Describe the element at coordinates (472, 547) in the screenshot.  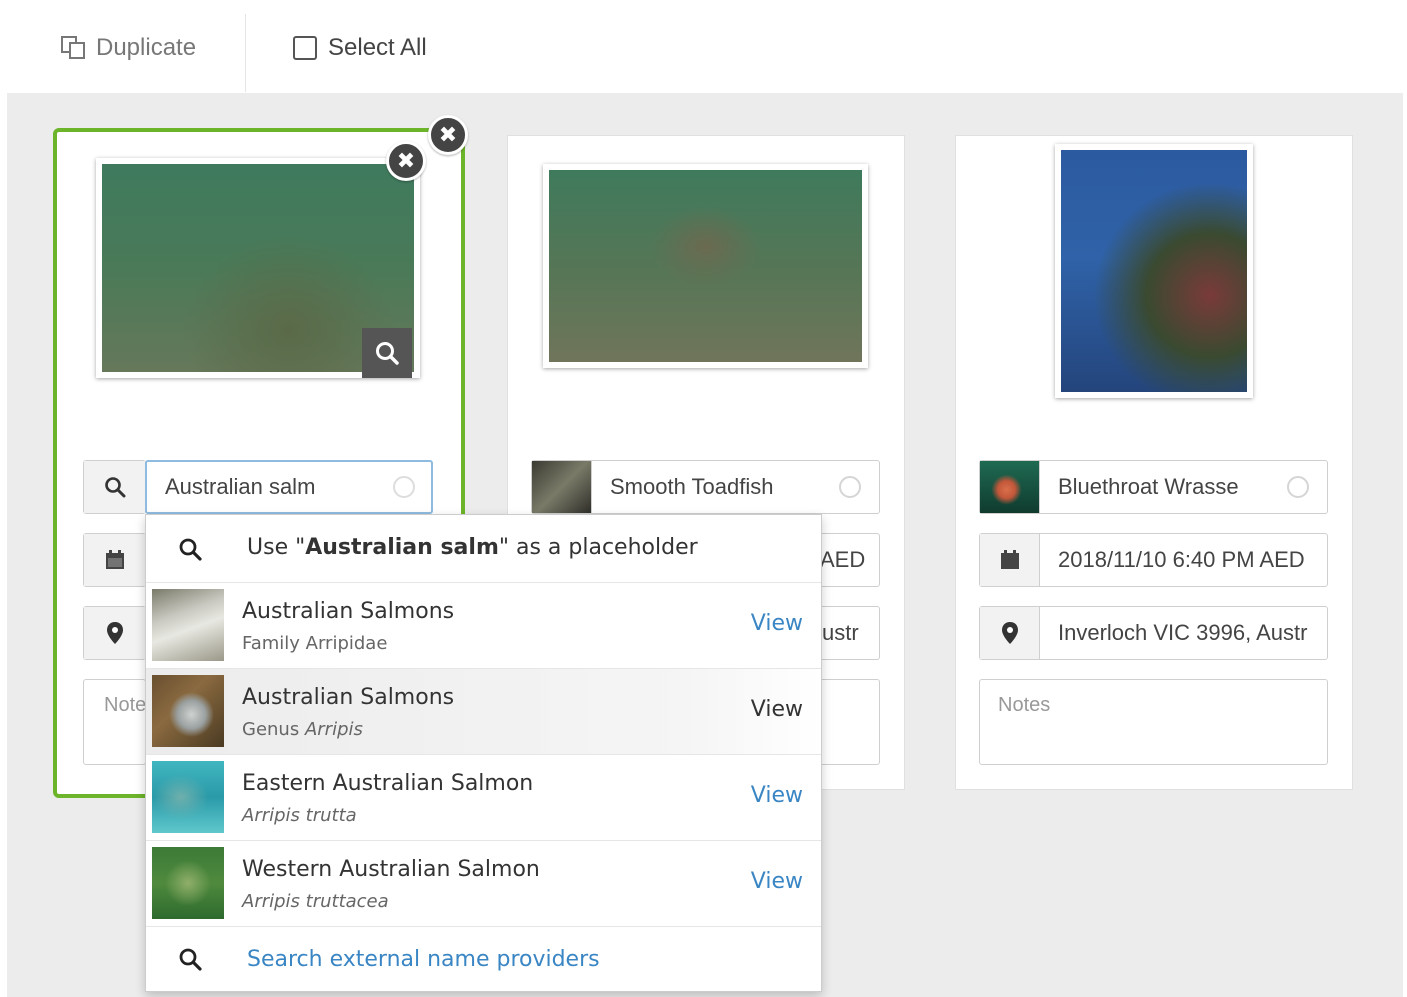
I see `placeholder-option-label: Use "Australian salm" as a placeholder` at that location.